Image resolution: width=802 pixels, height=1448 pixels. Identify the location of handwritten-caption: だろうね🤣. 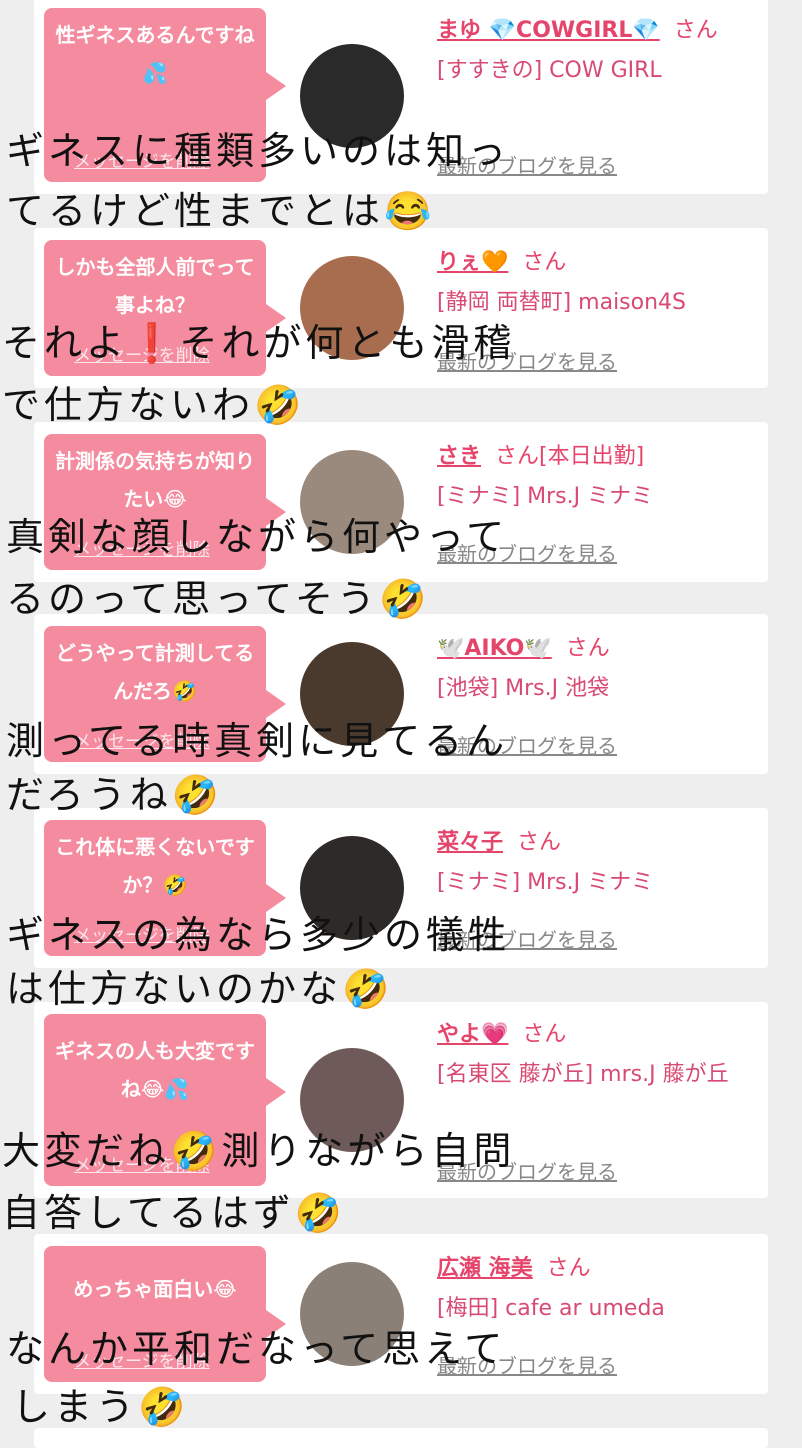
(115, 795).